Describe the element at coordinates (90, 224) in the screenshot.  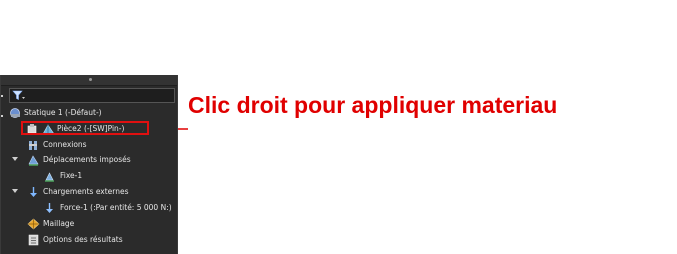
I see `tree-item-mesh: Maillage` at that location.